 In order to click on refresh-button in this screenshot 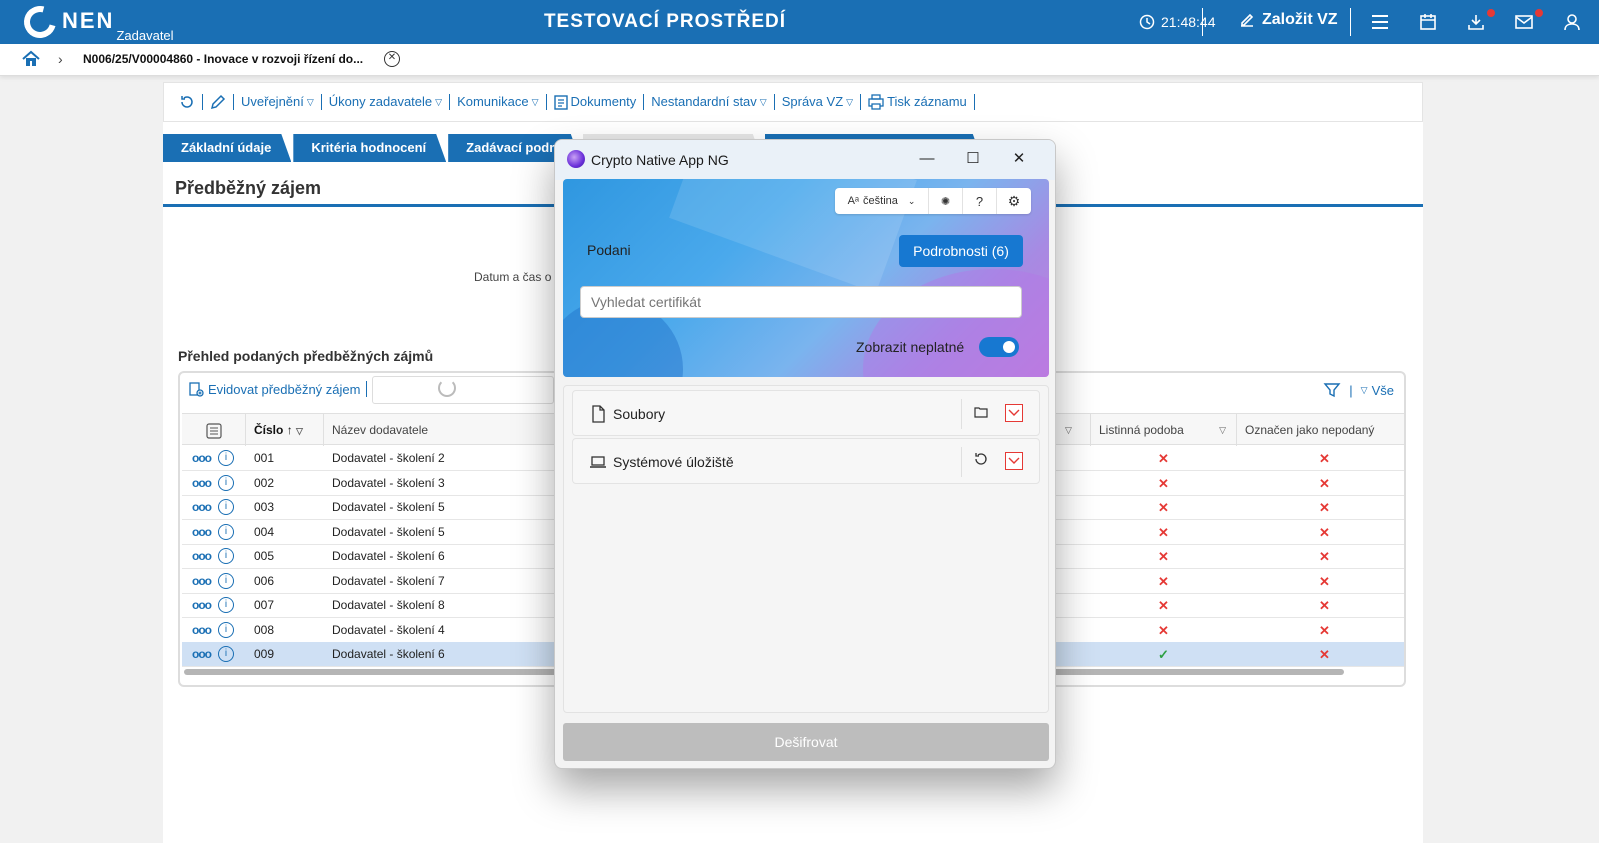, I will do `click(187, 102)`.